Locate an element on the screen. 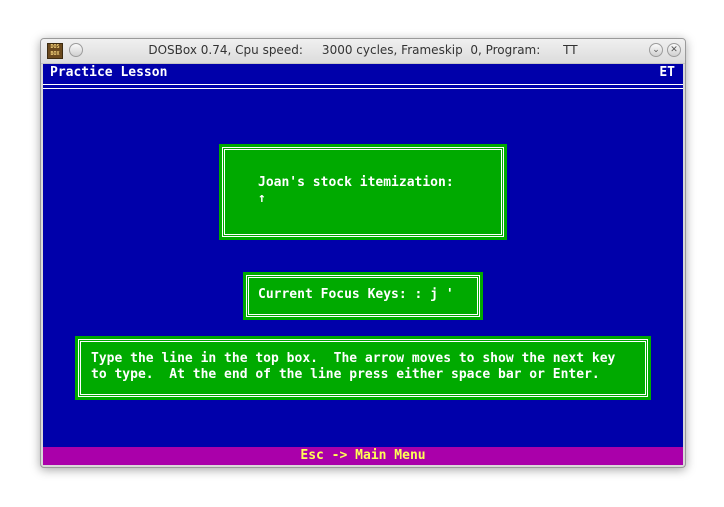 This screenshot has width=724, height=507. header-divider is located at coordinates (363, 86).